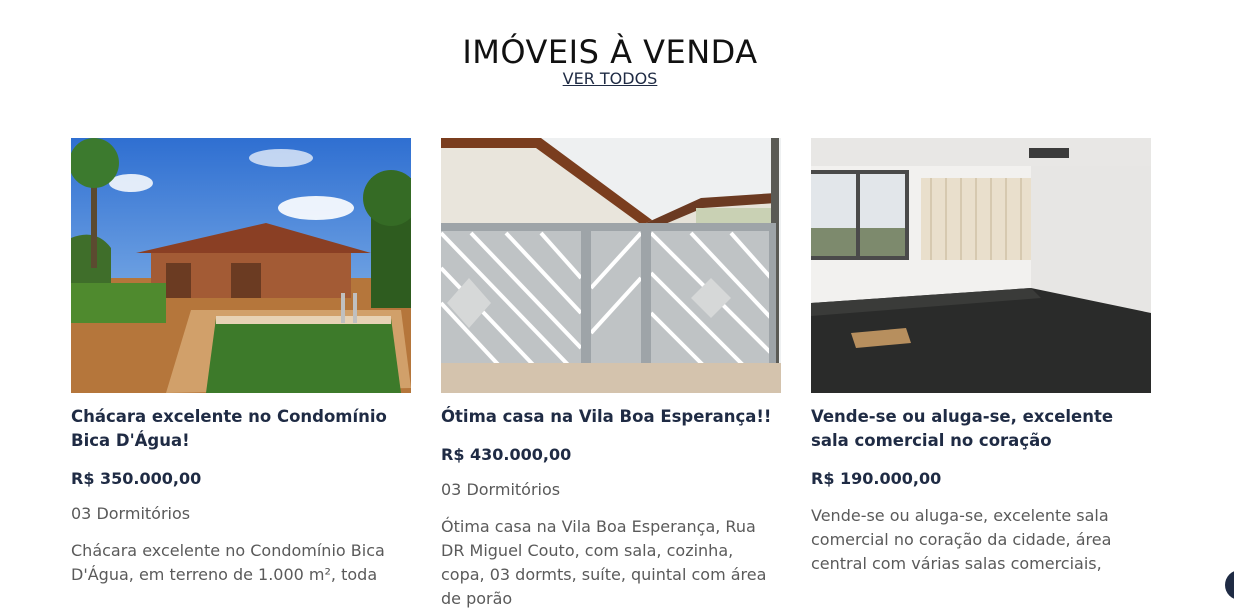  What do you see at coordinates (611, 265) in the screenshot?
I see `listing-photo-house-gate` at bounding box center [611, 265].